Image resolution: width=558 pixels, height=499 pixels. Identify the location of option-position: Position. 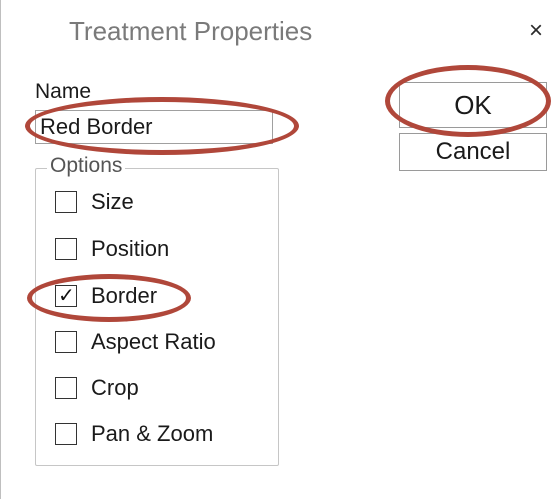
(112, 249).